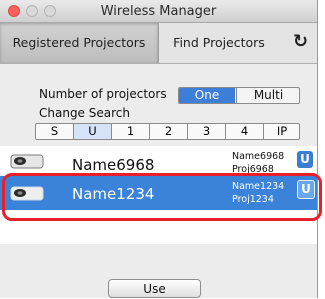 This screenshot has width=325, height=299. Describe the element at coordinates (219, 43) in the screenshot. I see `tab-find-projectors: Find Projectors` at that location.